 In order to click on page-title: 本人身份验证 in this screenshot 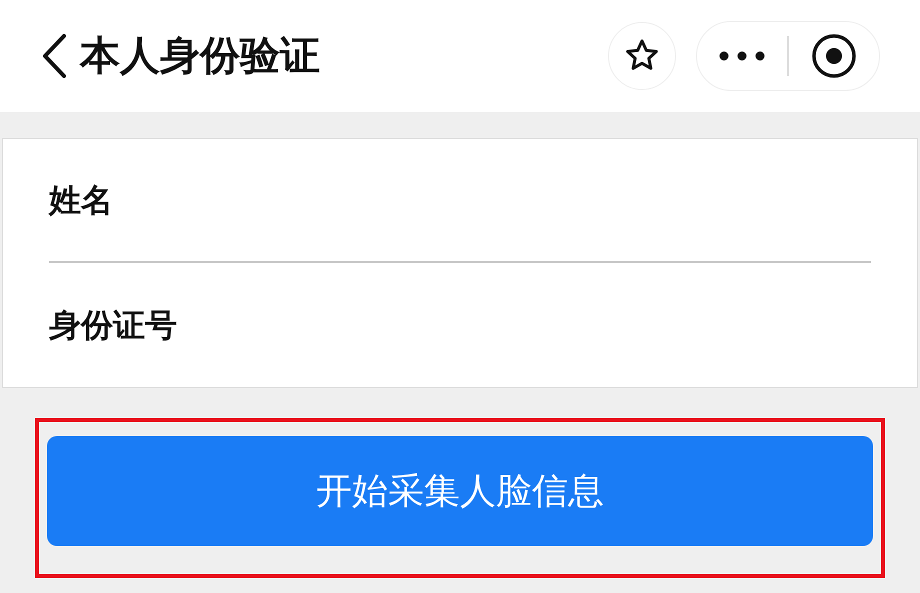, I will do `click(200, 56)`.